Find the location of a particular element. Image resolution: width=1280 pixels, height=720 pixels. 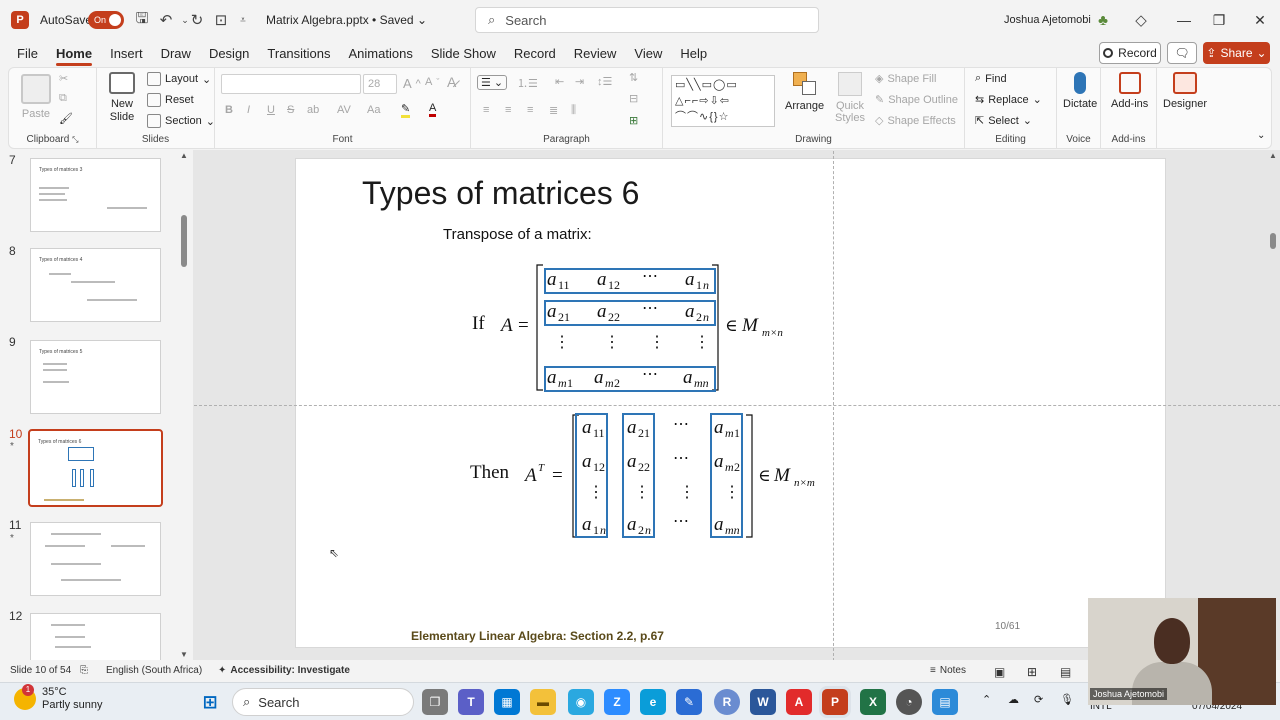

menu-transitions: Transitions is located at coordinates (298, 56).